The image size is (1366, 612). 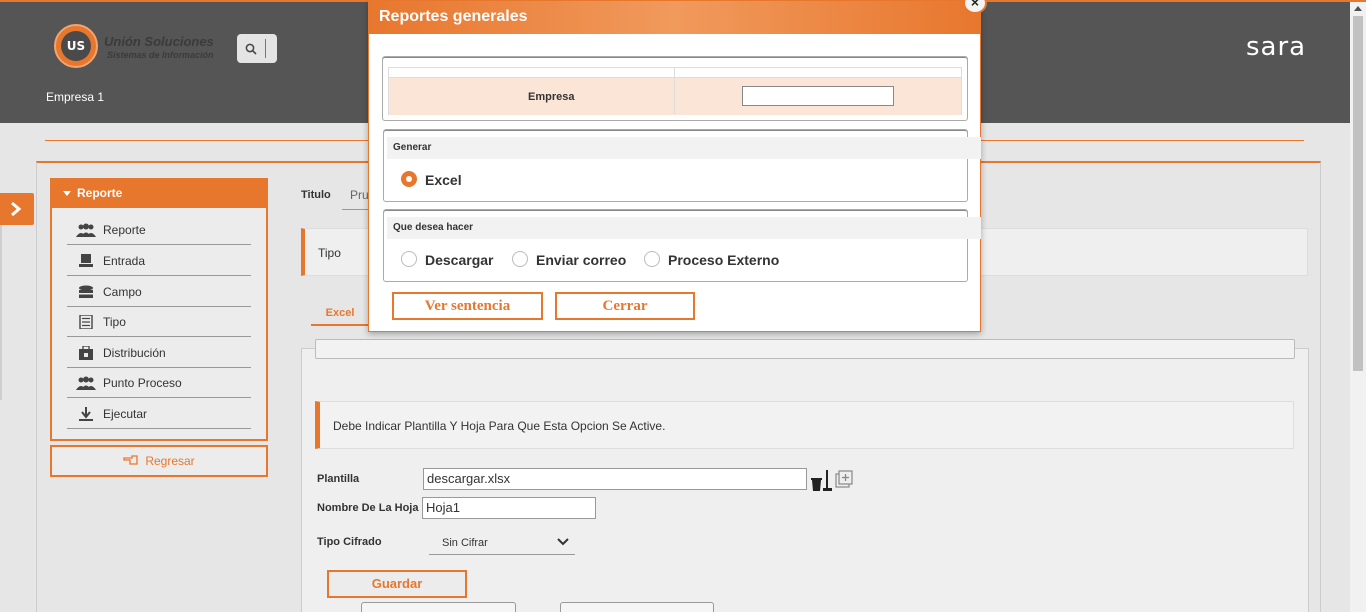 I want to click on download-icon, so click(x=86, y=414).